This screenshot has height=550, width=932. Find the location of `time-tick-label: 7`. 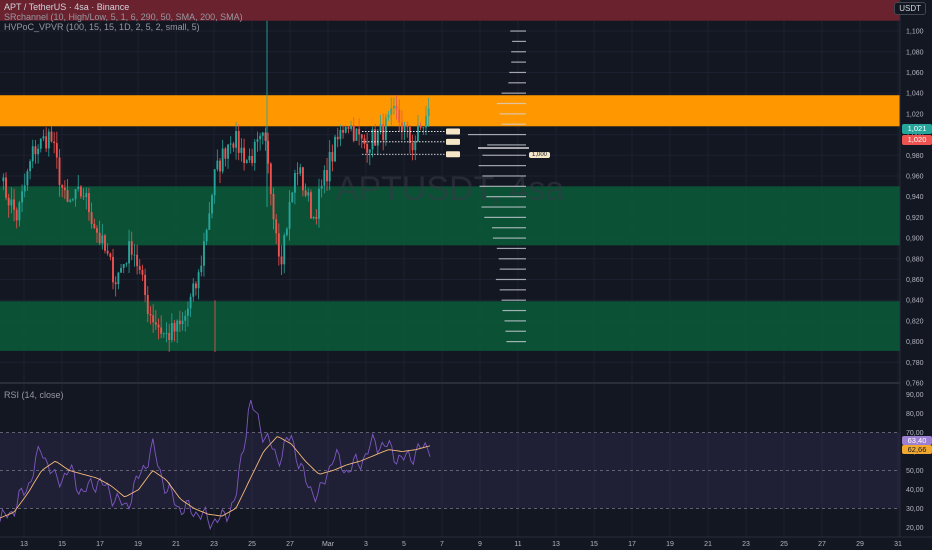

time-tick-label: 7 is located at coordinates (442, 544).